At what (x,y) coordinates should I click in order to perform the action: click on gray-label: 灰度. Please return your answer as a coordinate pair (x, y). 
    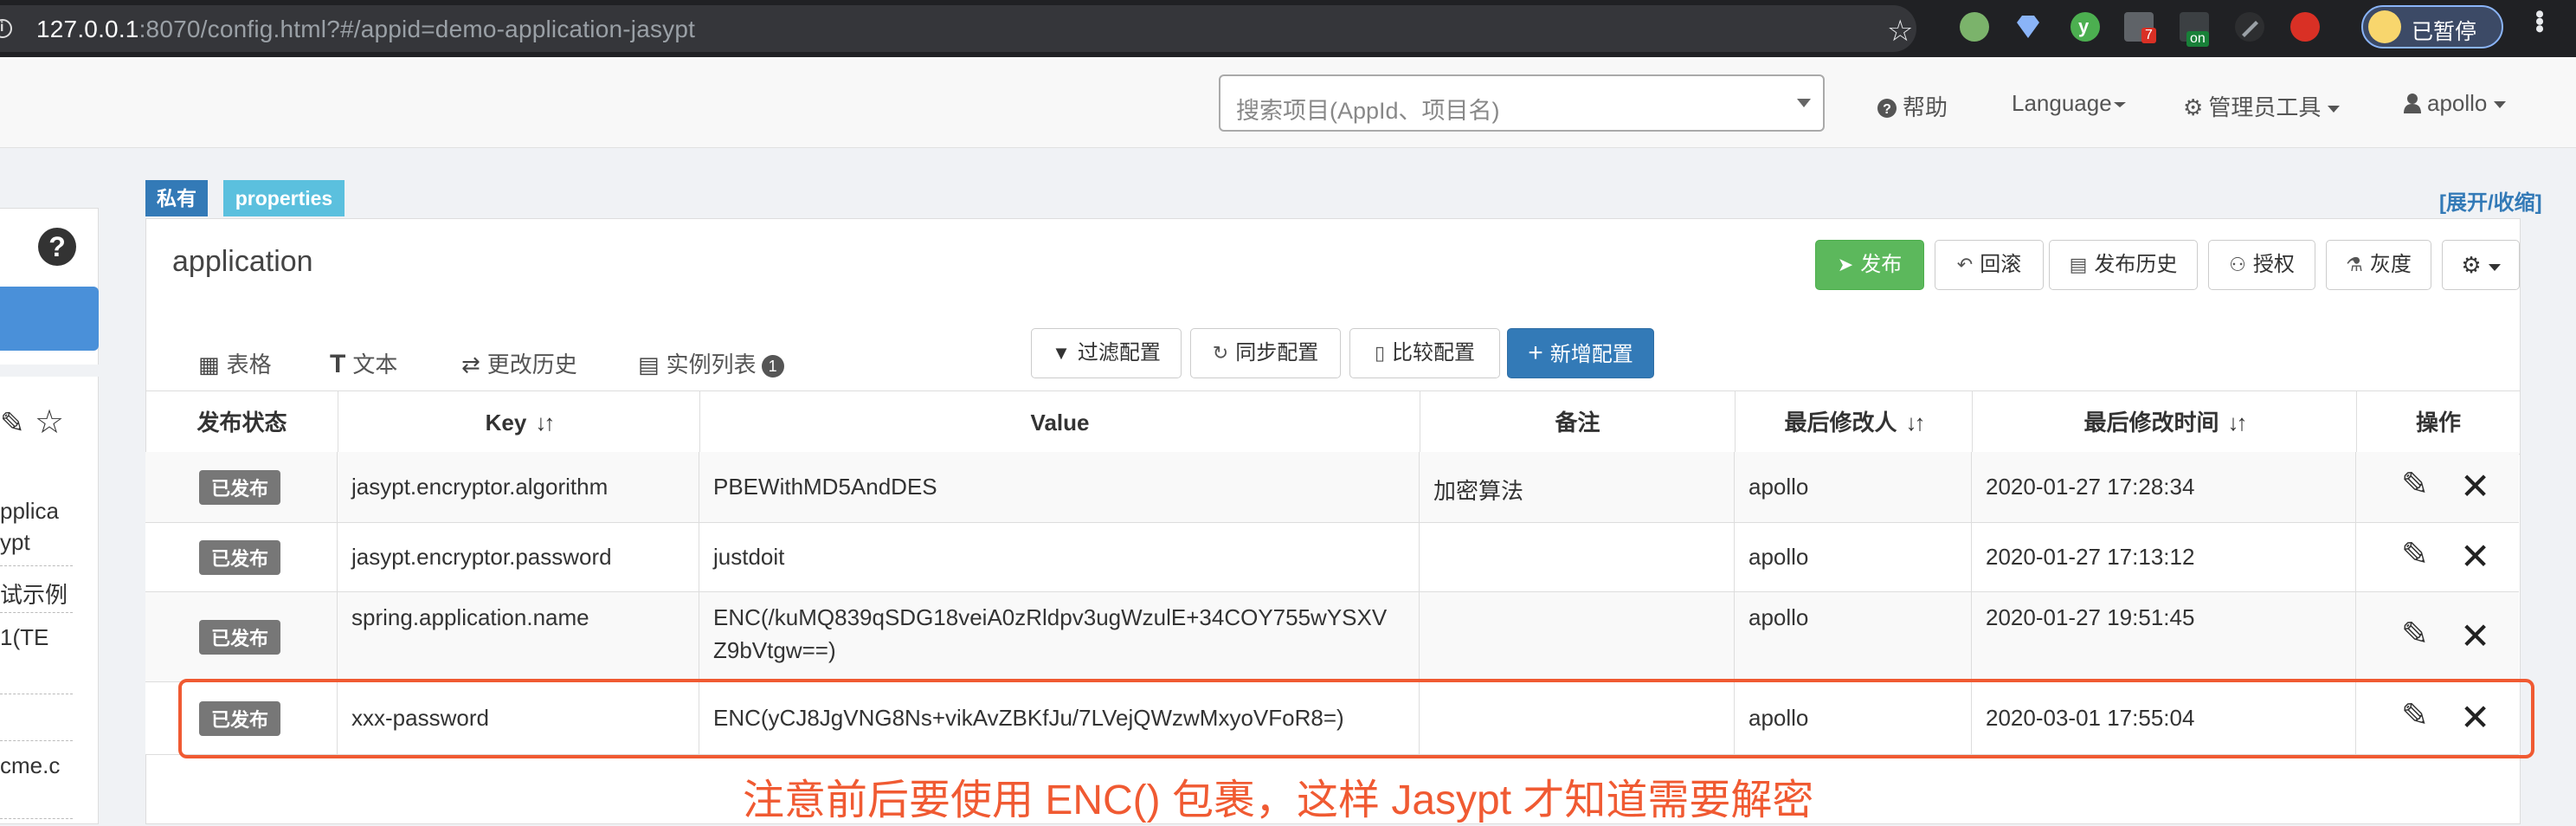
    Looking at the image, I should click on (2390, 264).